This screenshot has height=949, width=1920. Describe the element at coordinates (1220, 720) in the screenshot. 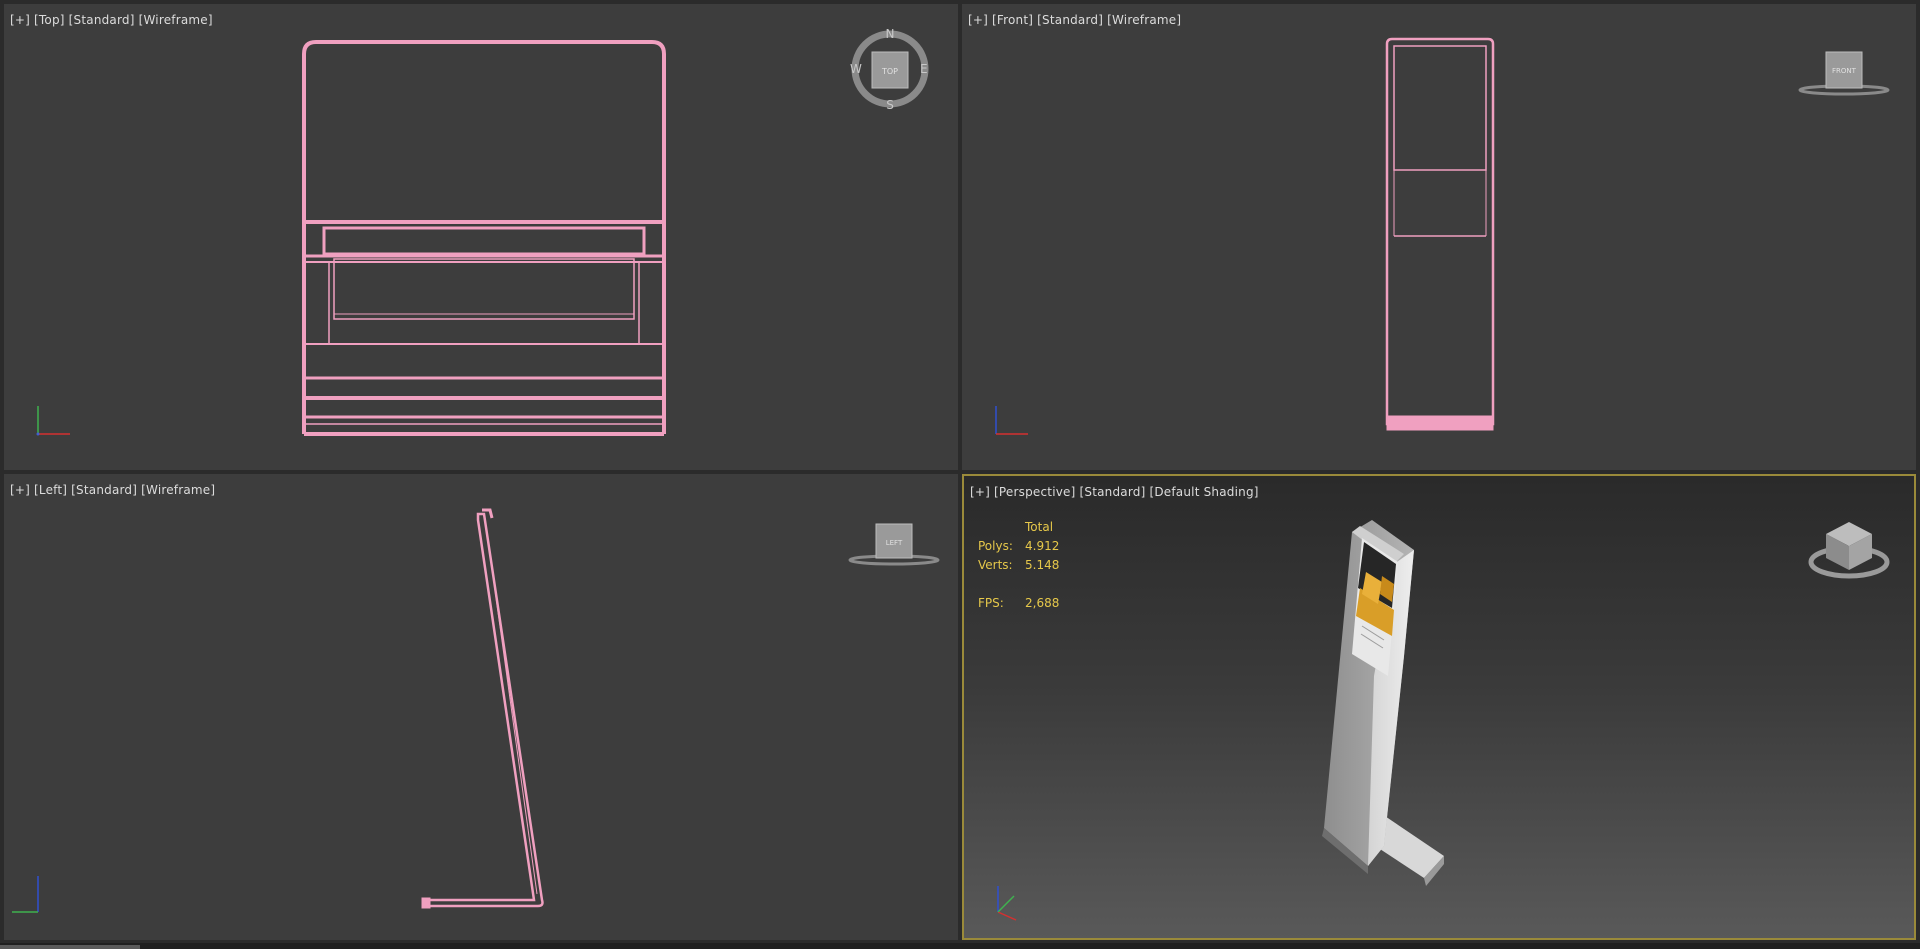

I see `perspective-scene` at that location.